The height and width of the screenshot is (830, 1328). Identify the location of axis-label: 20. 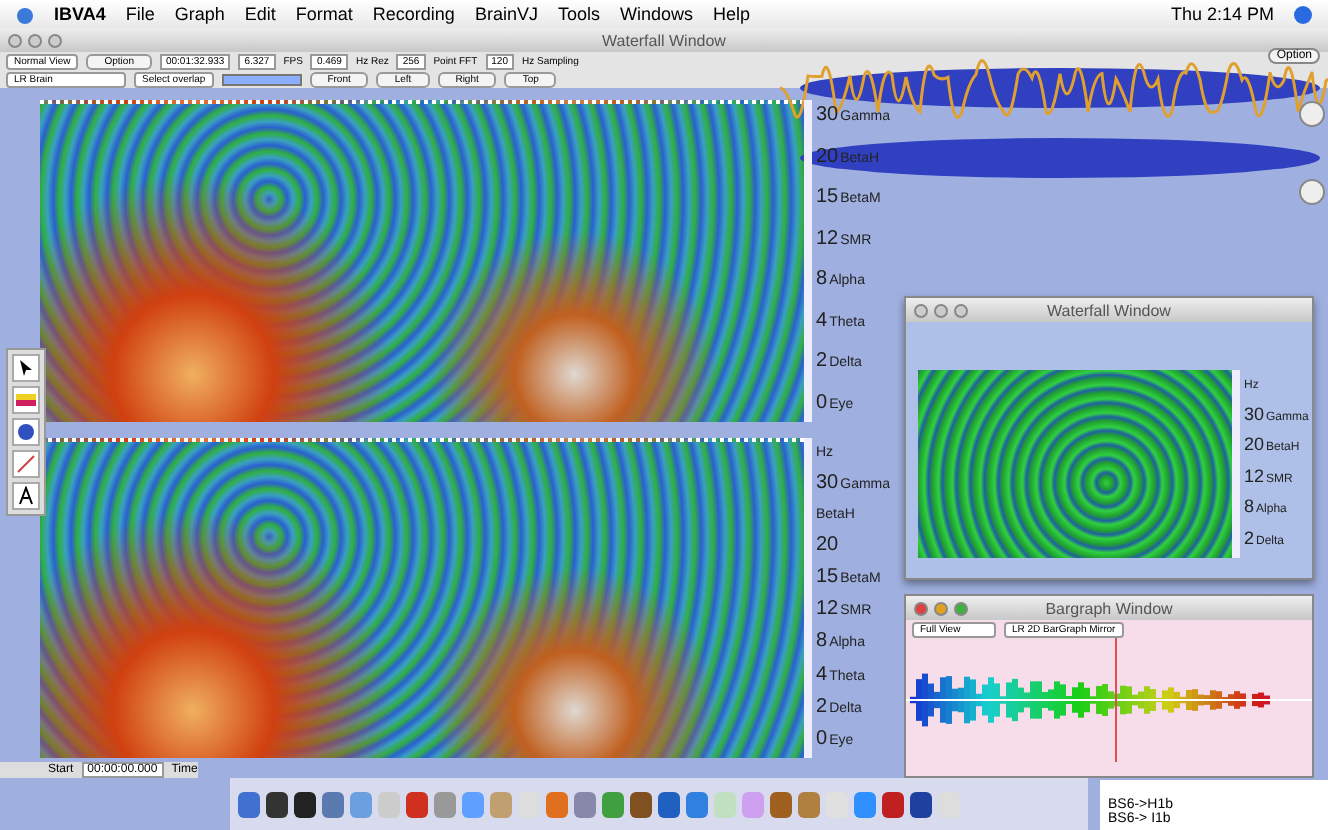
(828, 546).